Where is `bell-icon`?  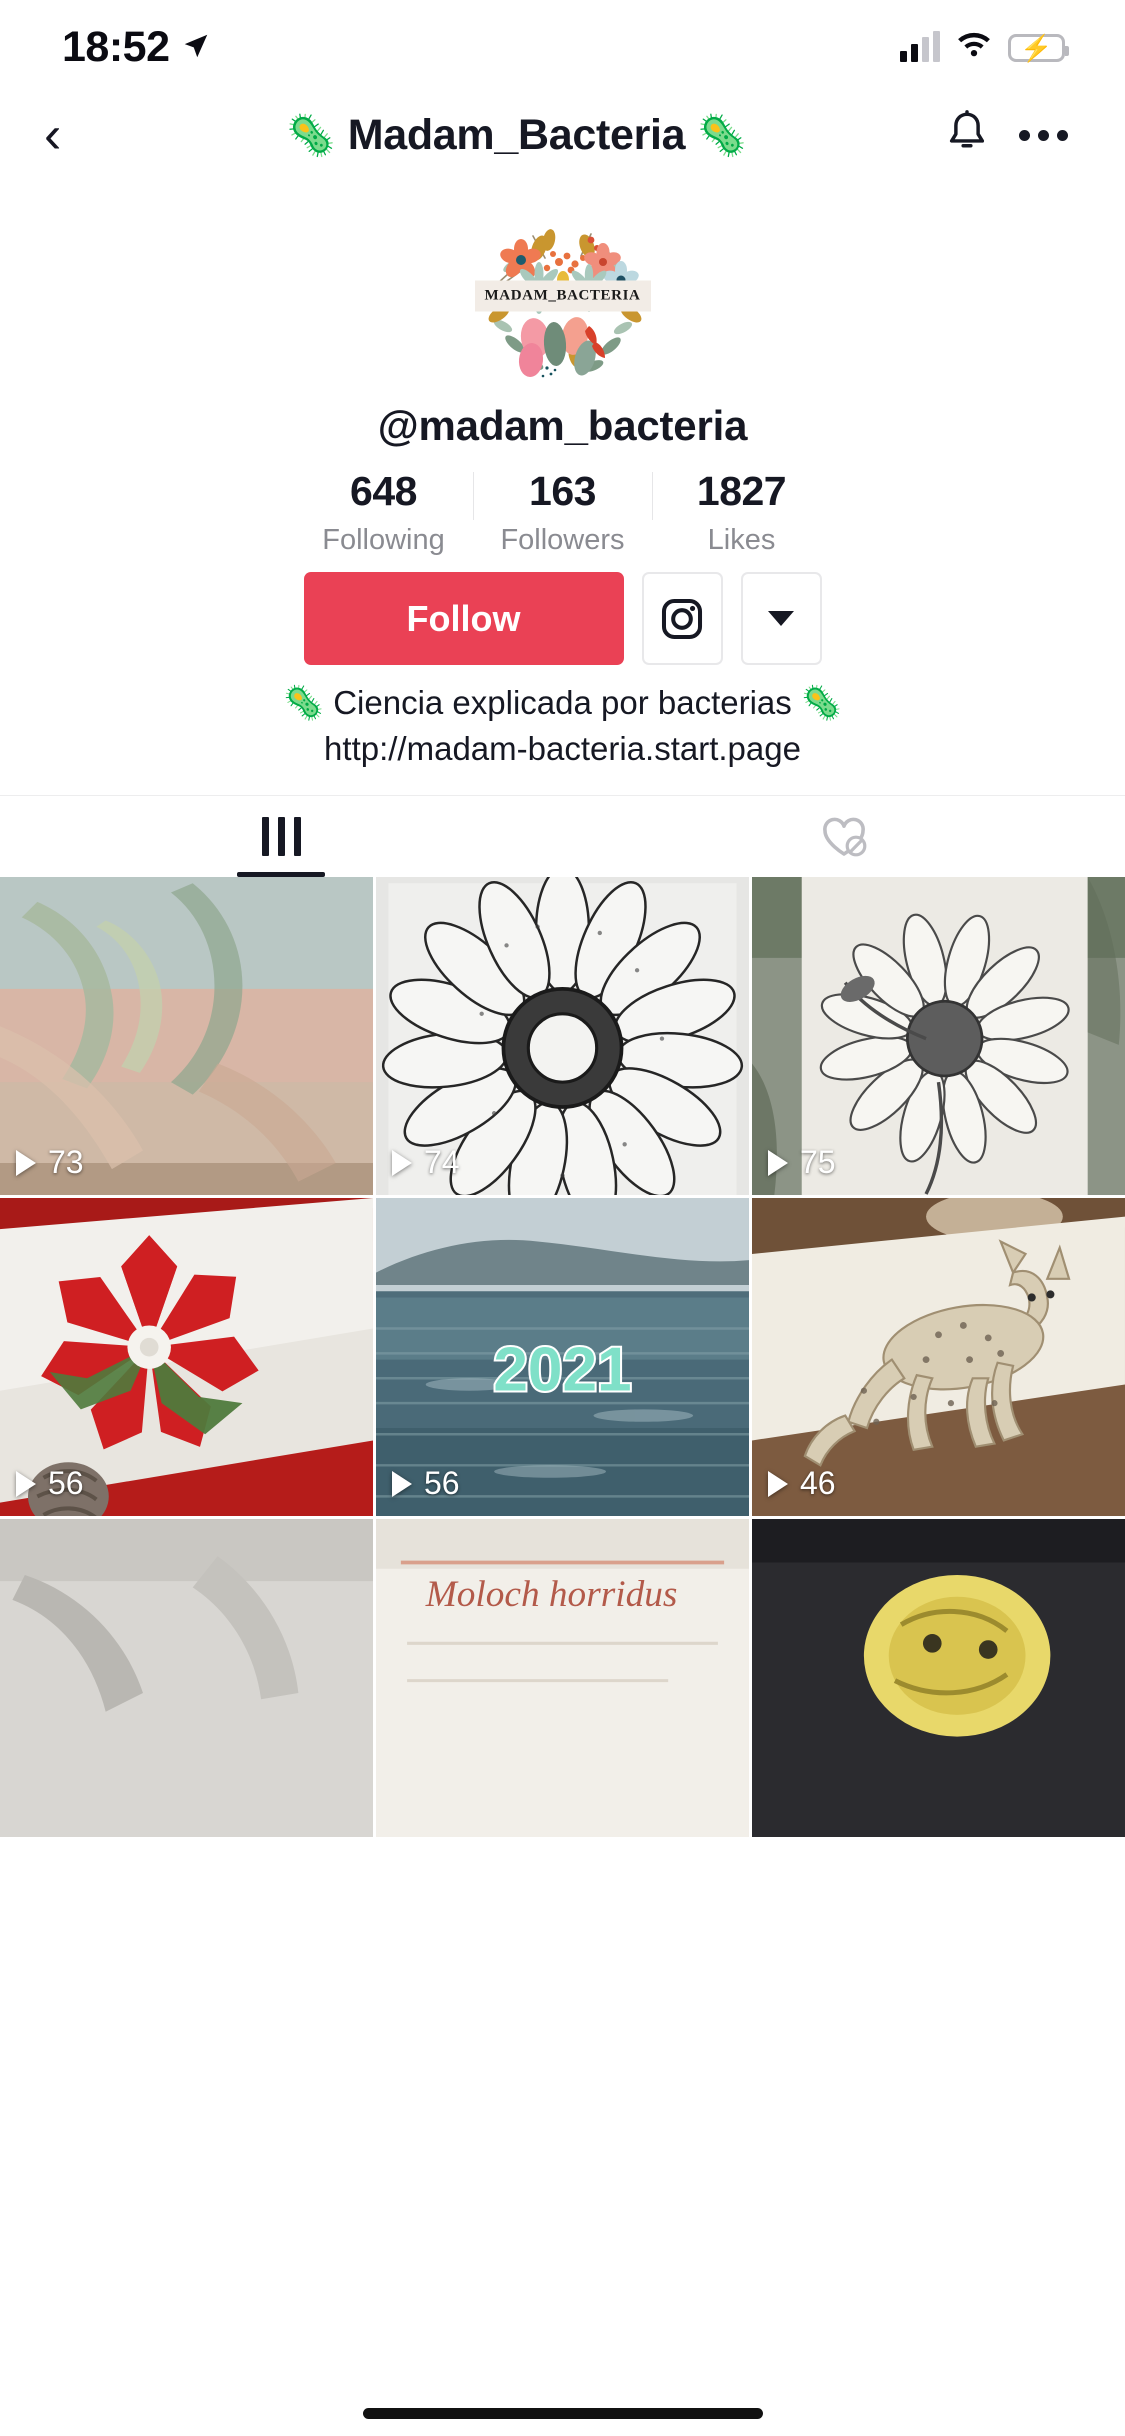 bell-icon is located at coordinates (967, 129).